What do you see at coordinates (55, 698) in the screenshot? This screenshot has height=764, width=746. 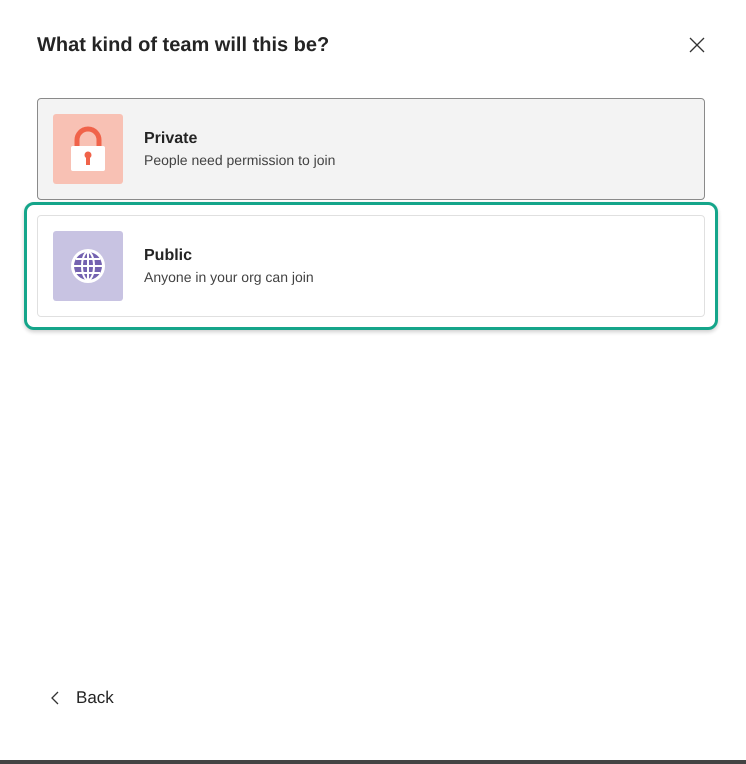 I see `chevron-left-icon` at bounding box center [55, 698].